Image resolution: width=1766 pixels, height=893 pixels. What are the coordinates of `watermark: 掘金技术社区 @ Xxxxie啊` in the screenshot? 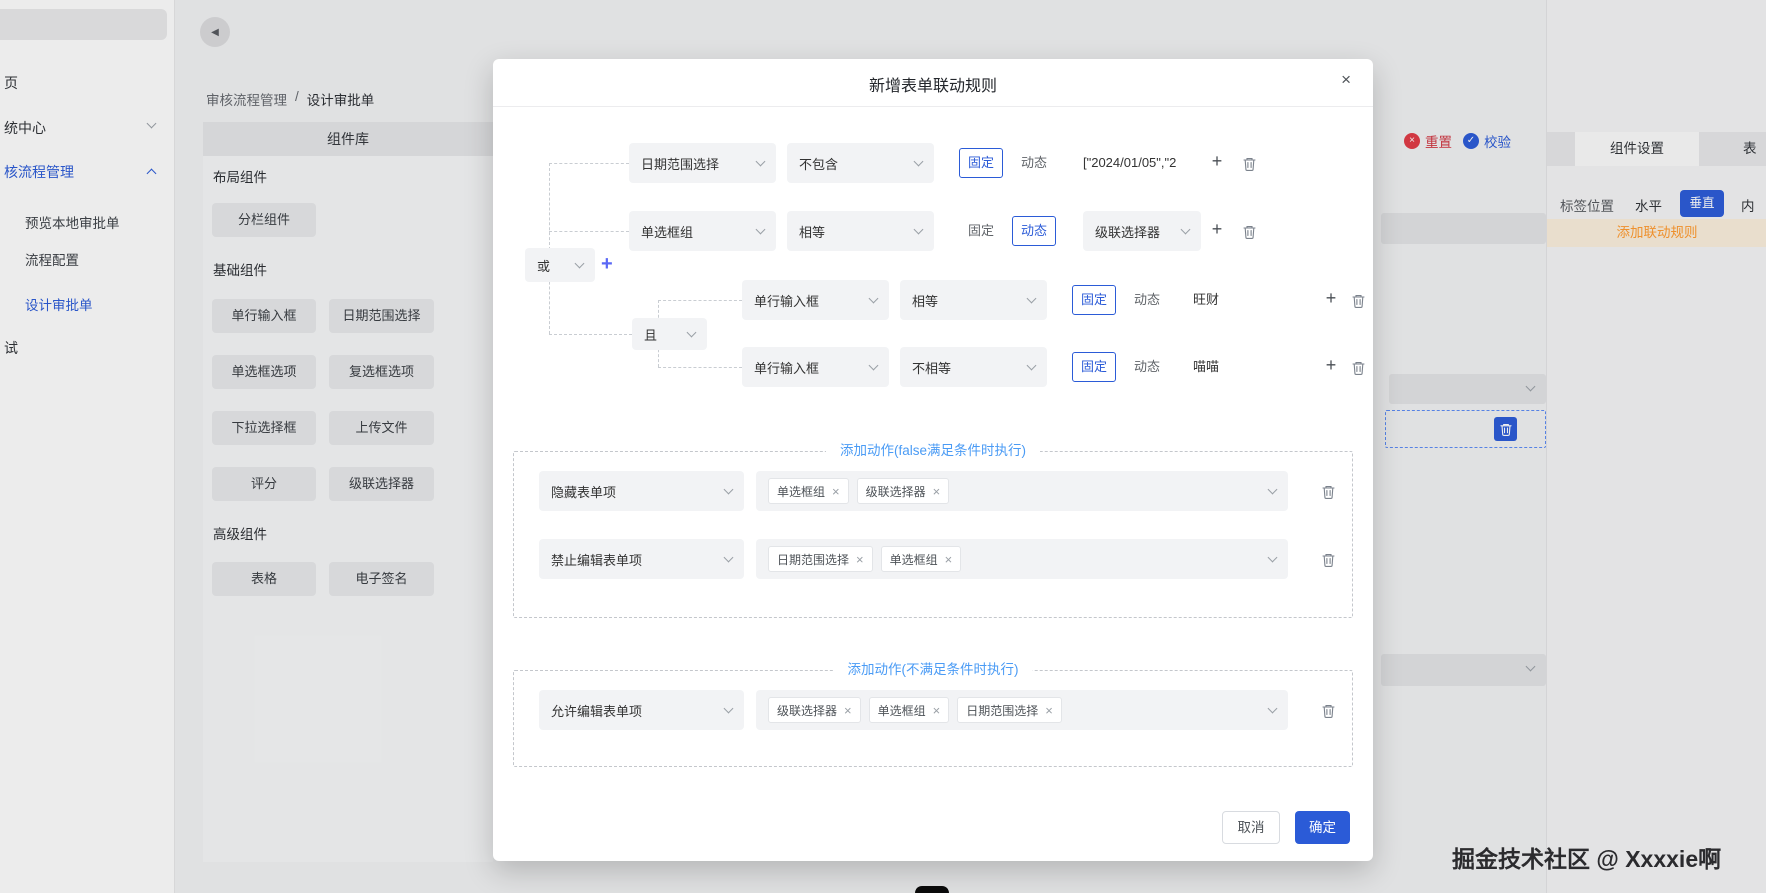 It's located at (1587, 859).